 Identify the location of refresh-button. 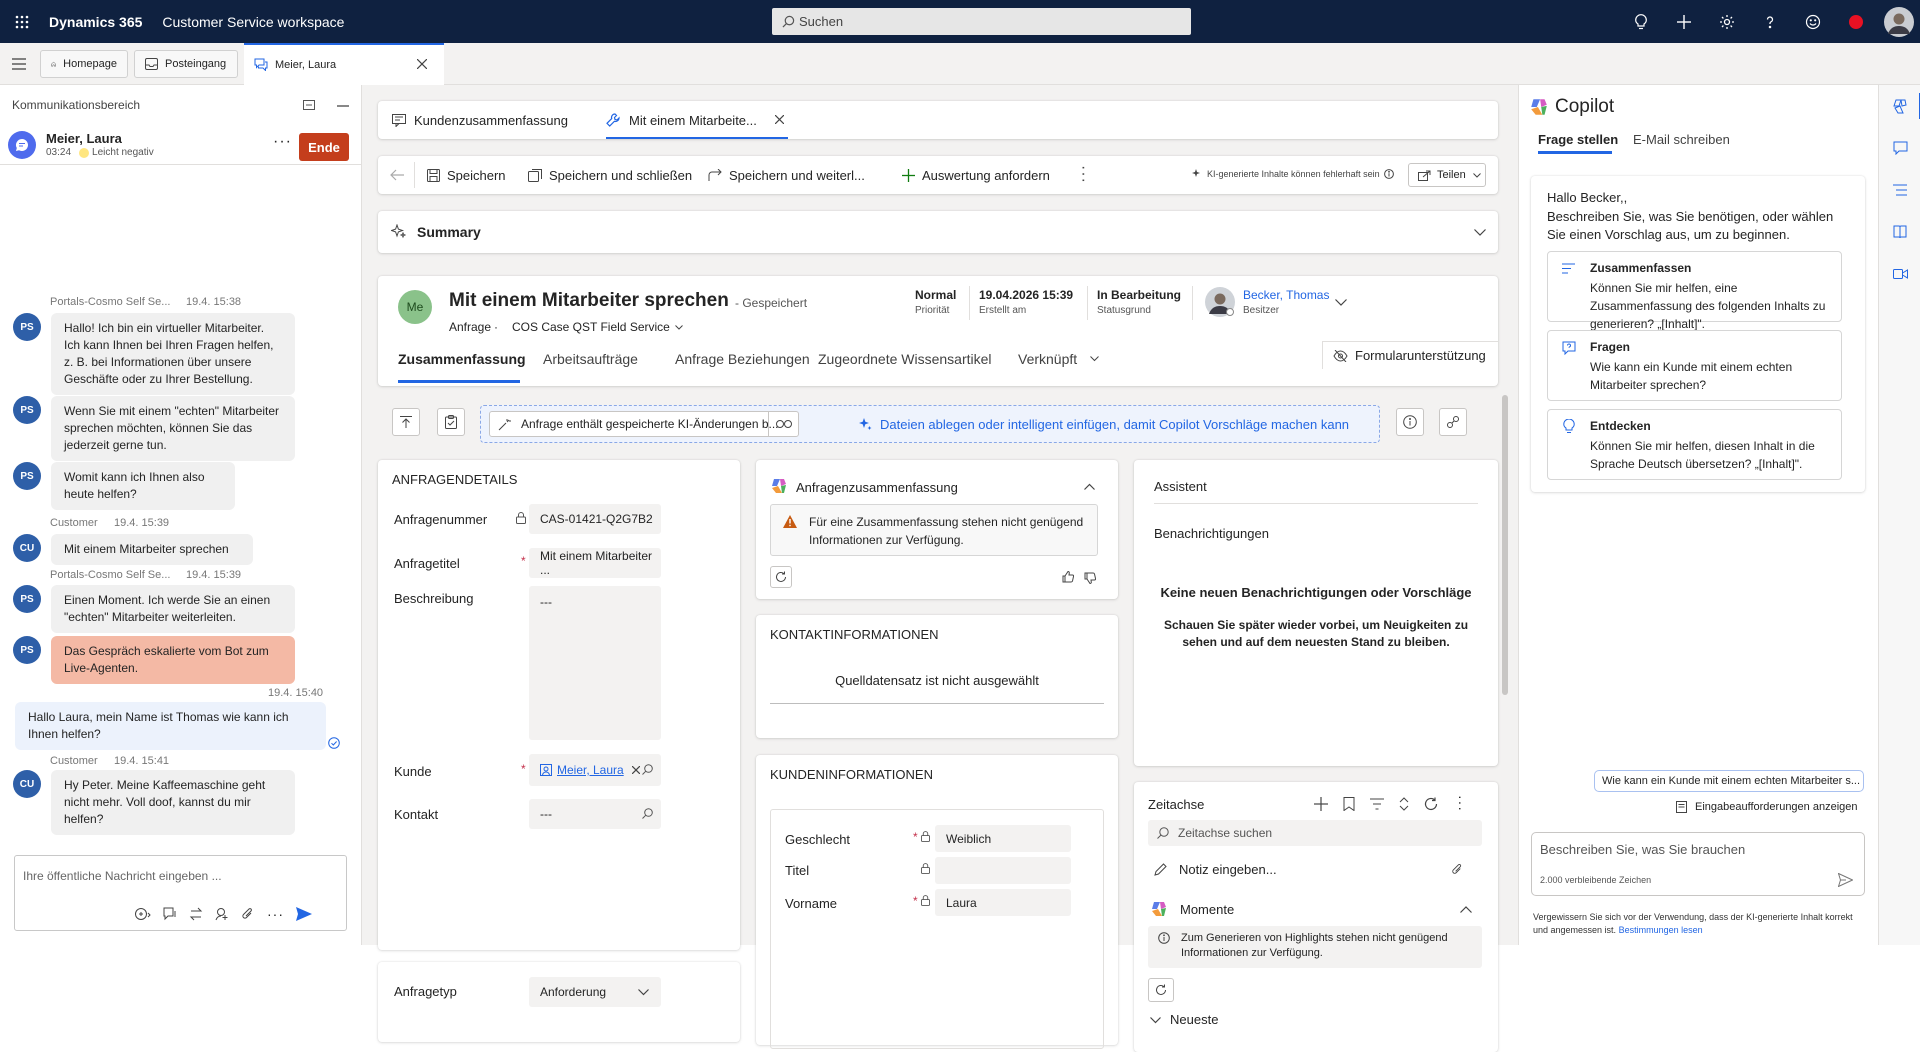
(781, 577).